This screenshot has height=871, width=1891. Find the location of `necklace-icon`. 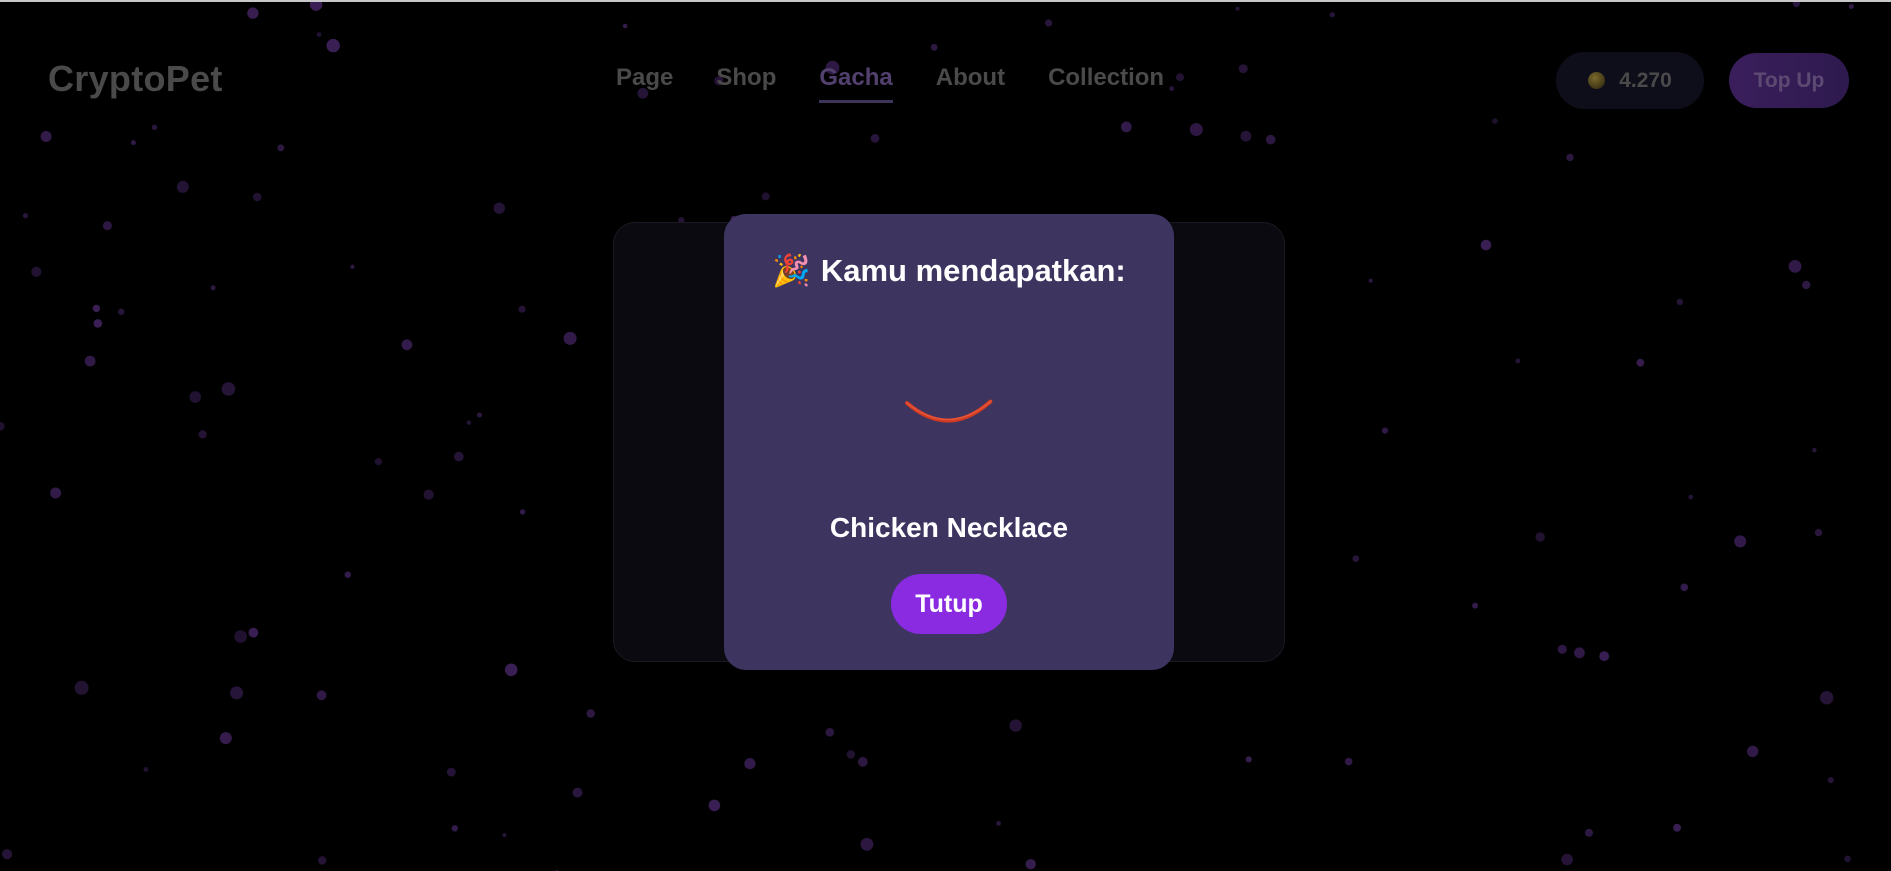

necklace-icon is located at coordinates (949, 411).